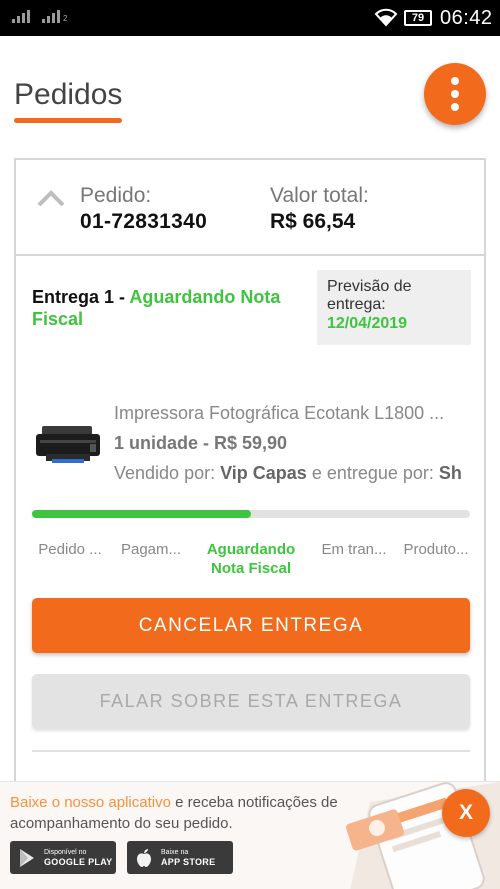 Image resolution: width=500 pixels, height=889 pixels. I want to click on apple-icon, so click(144, 857).